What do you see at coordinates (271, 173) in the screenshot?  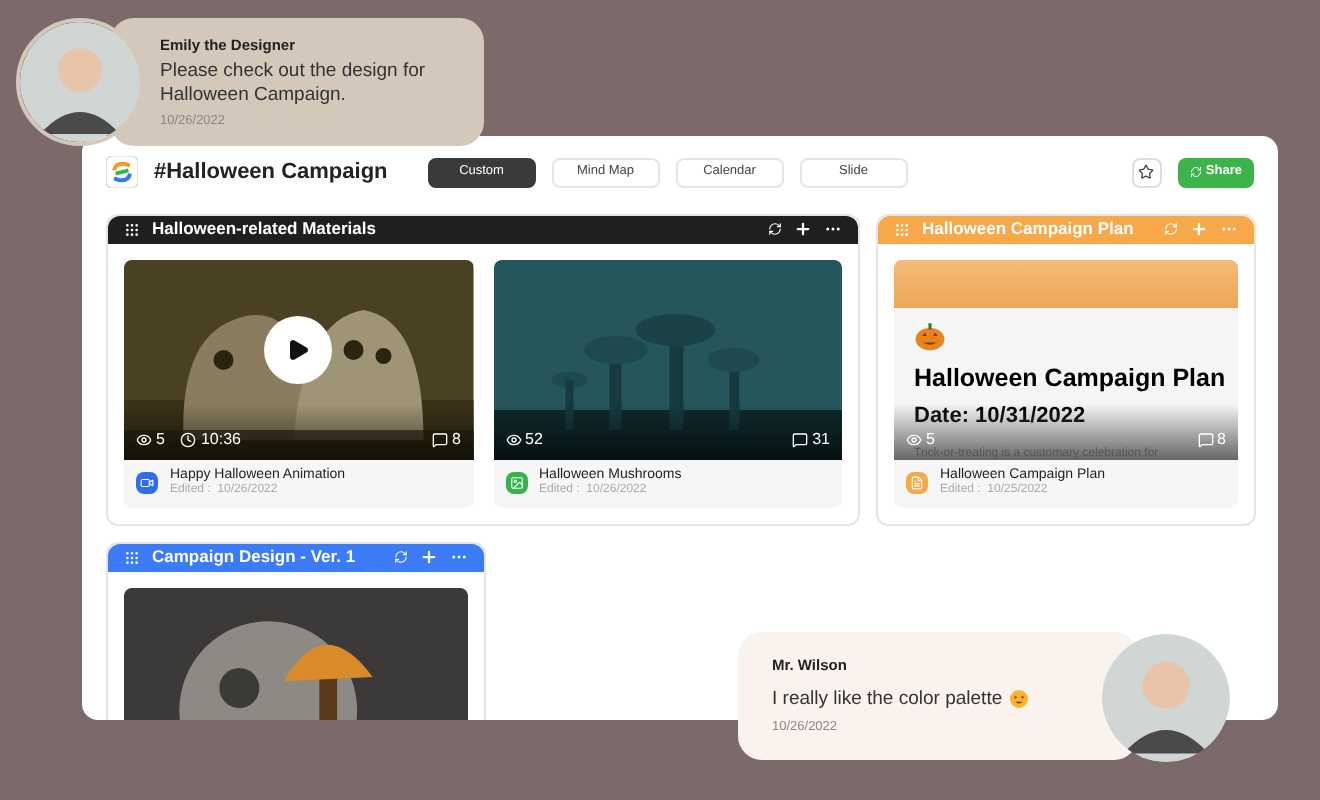 I see `board-name: #Halloween Campaign` at bounding box center [271, 173].